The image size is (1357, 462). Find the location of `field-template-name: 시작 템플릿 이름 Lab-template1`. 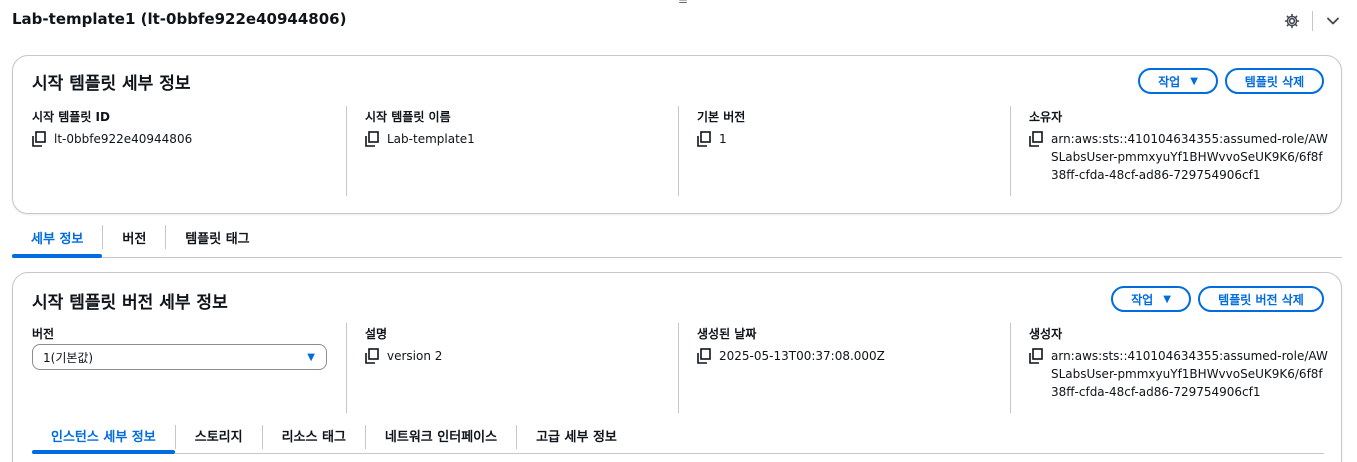

field-template-name: 시작 템플릿 이름 Lab-template1 is located at coordinates (515, 128).